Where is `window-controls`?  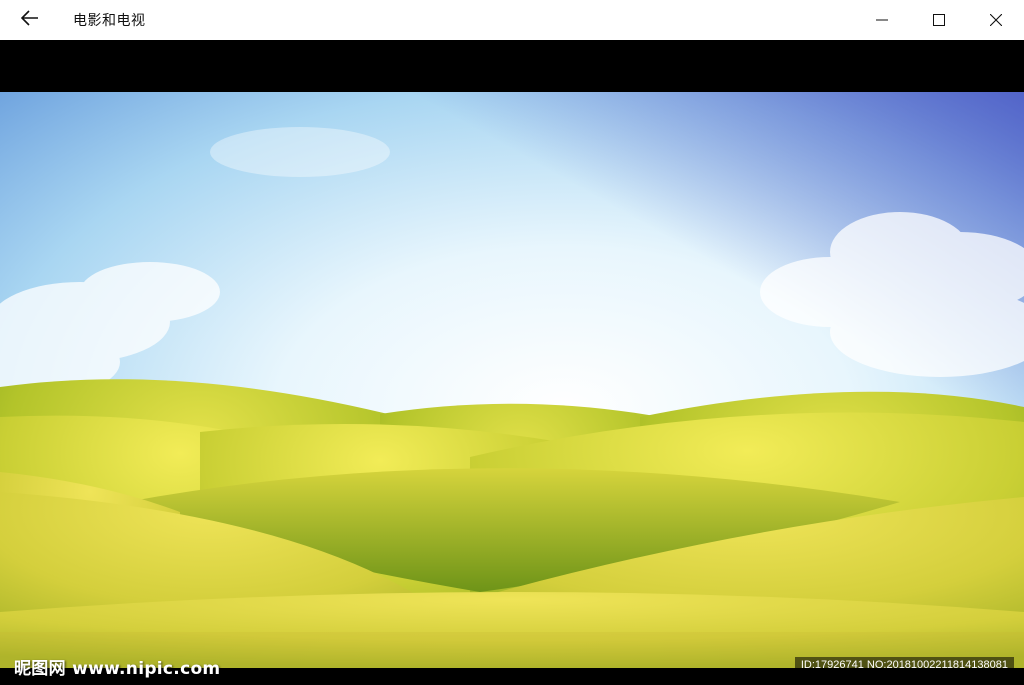
window-controls is located at coordinates (938, 20).